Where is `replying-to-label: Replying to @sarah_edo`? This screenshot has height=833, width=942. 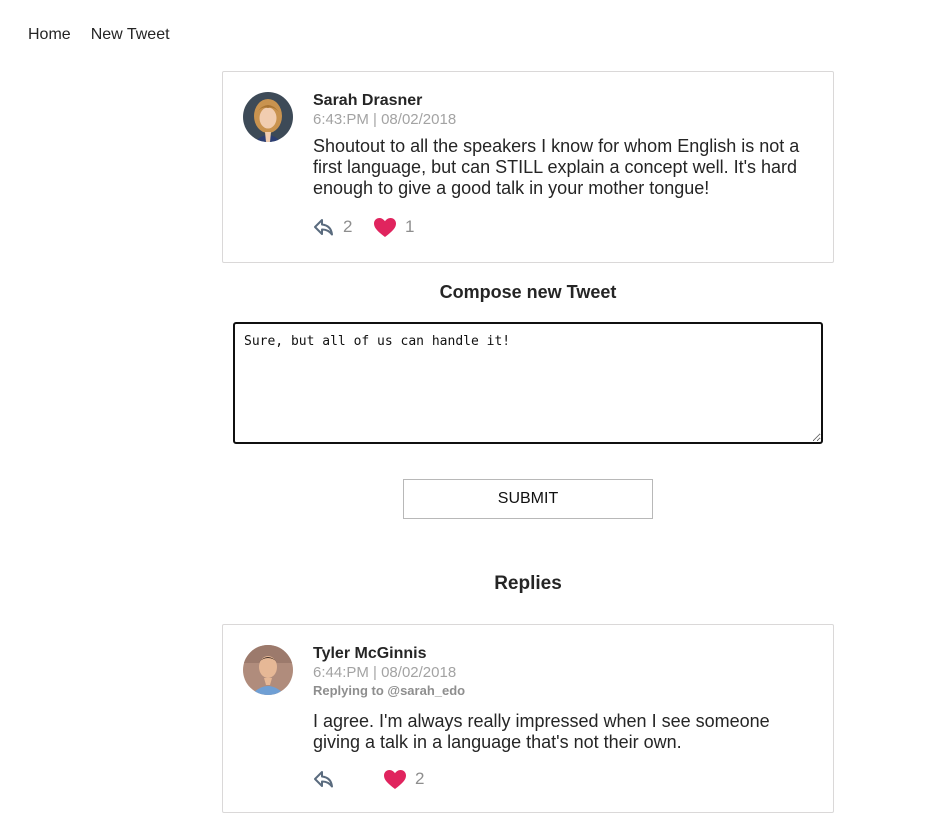 replying-to-label: Replying to @sarah_edo is located at coordinates (389, 690).